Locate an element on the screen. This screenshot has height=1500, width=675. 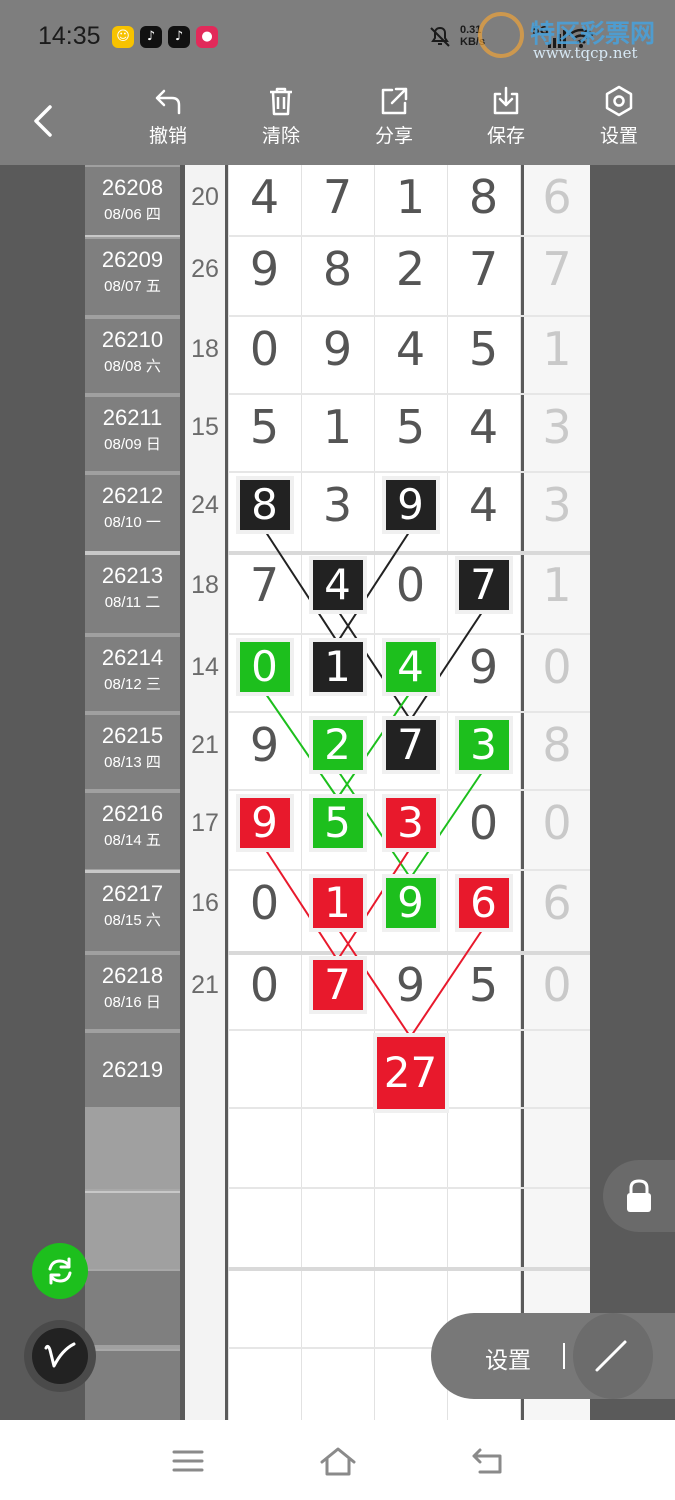
sum-value: 24 is located at coordinates (205, 505).